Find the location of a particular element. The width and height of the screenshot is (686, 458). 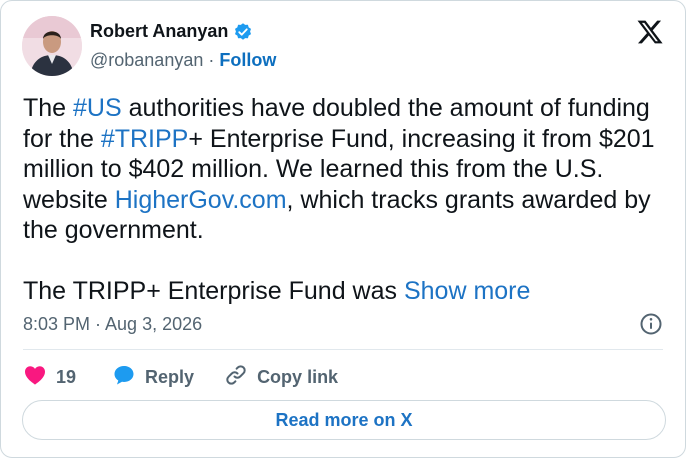

tweet-paragraph-2: The TRIPP+ Enterprise Fund was Show more is located at coordinates (343, 291).